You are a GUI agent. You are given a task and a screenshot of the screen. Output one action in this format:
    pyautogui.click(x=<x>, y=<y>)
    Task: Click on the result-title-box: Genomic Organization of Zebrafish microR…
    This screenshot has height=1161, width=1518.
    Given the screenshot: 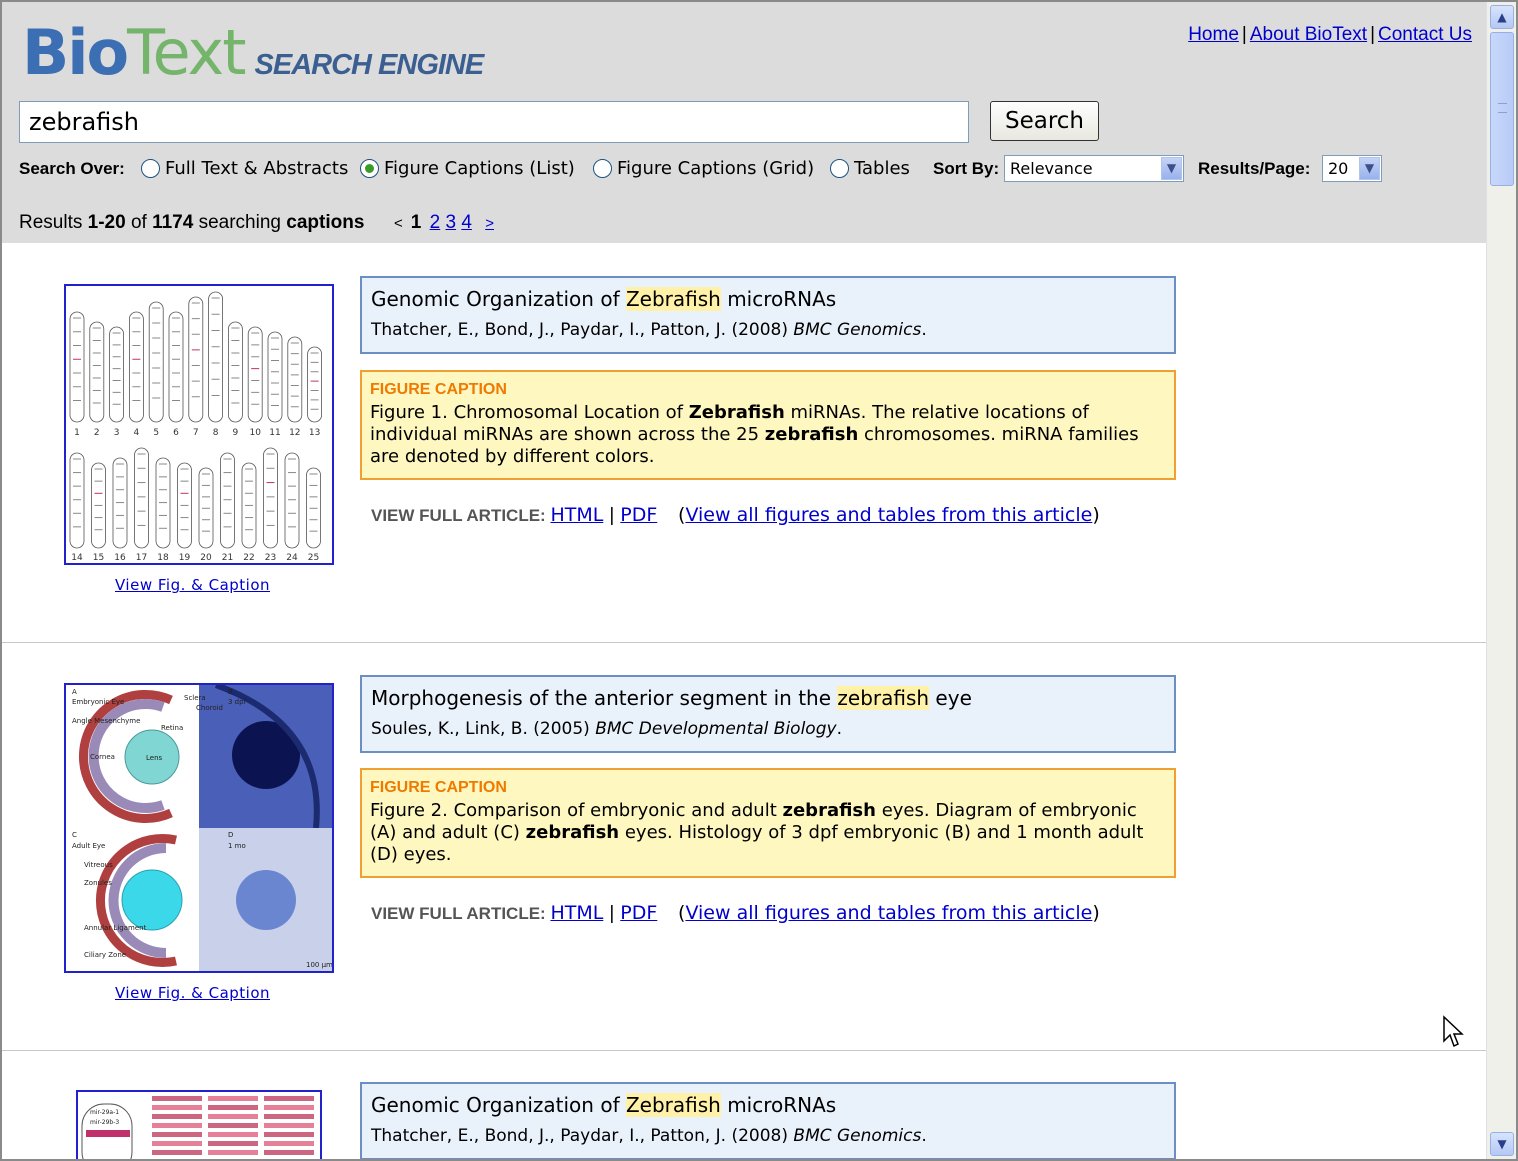 What is the action you would take?
    pyautogui.click(x=768, y=315)
    